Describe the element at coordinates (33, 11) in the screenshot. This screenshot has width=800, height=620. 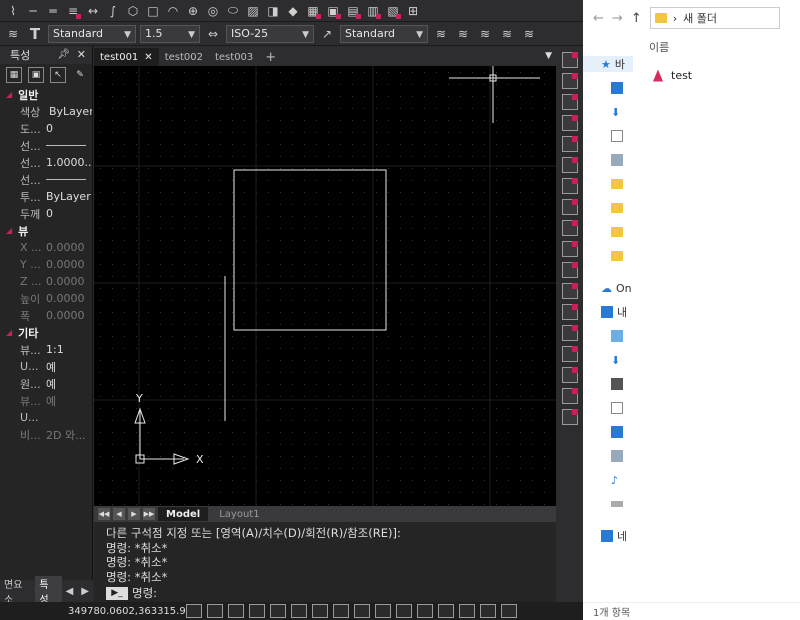
I see `line-icon: ─` at that location.